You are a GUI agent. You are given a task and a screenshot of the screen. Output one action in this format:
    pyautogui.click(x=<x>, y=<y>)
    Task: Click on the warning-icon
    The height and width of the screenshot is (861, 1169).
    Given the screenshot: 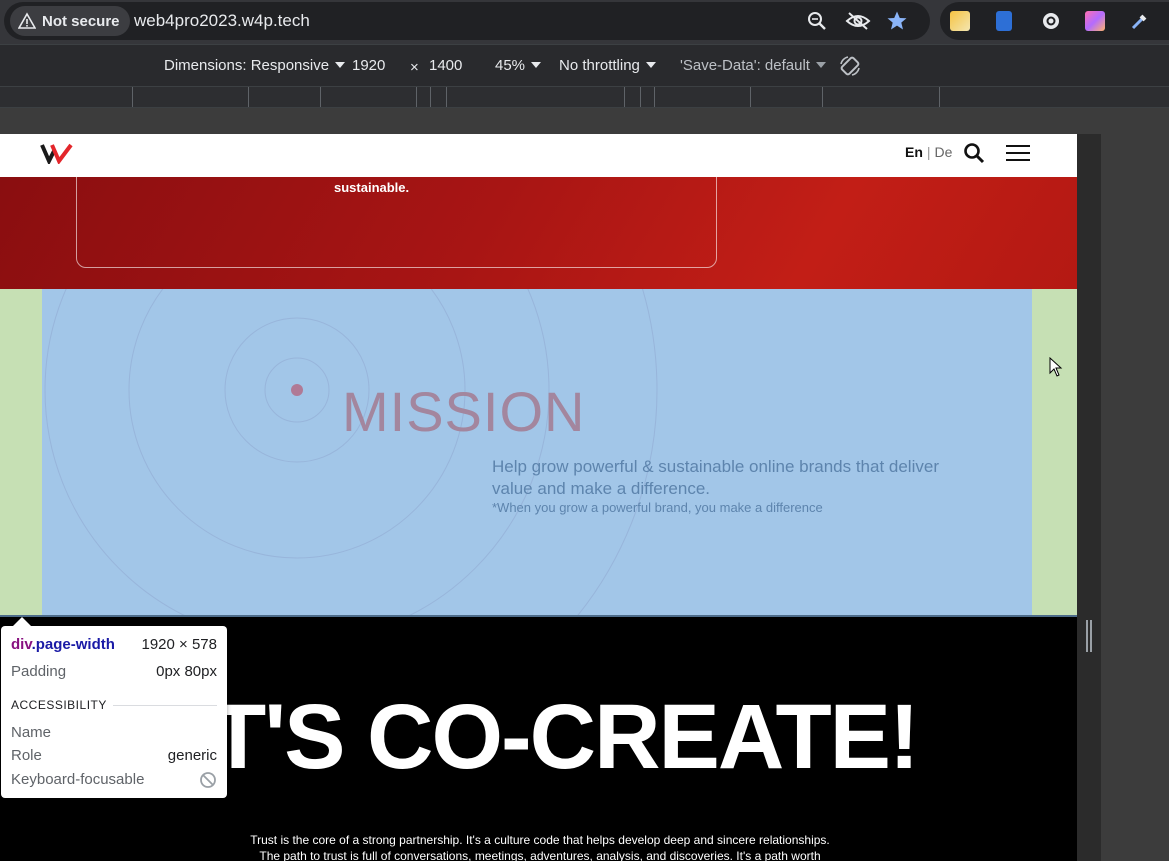 What is the action you would take?
    pyautogui.click(x=27, y=20)
    